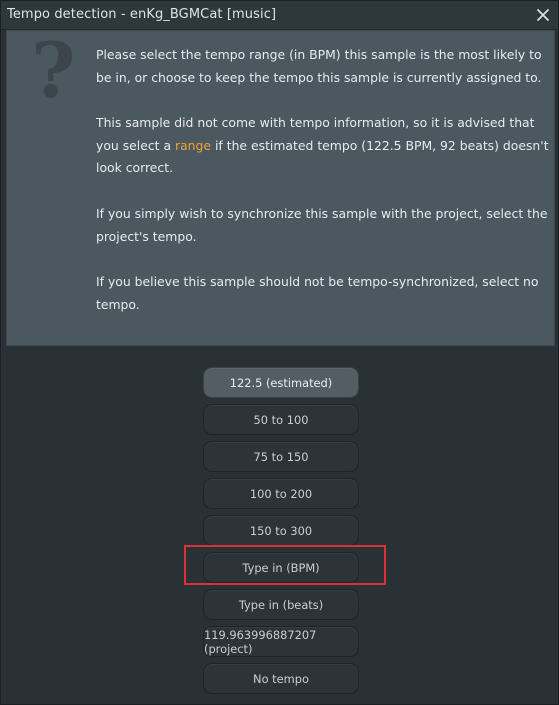 The image size is (559, 705). What do you see at coordinates (279, 15) in the screenshot?
I see `title-bar: Tempo detection - enKg_BGMCat [music]` at bounding box center [279, 15].